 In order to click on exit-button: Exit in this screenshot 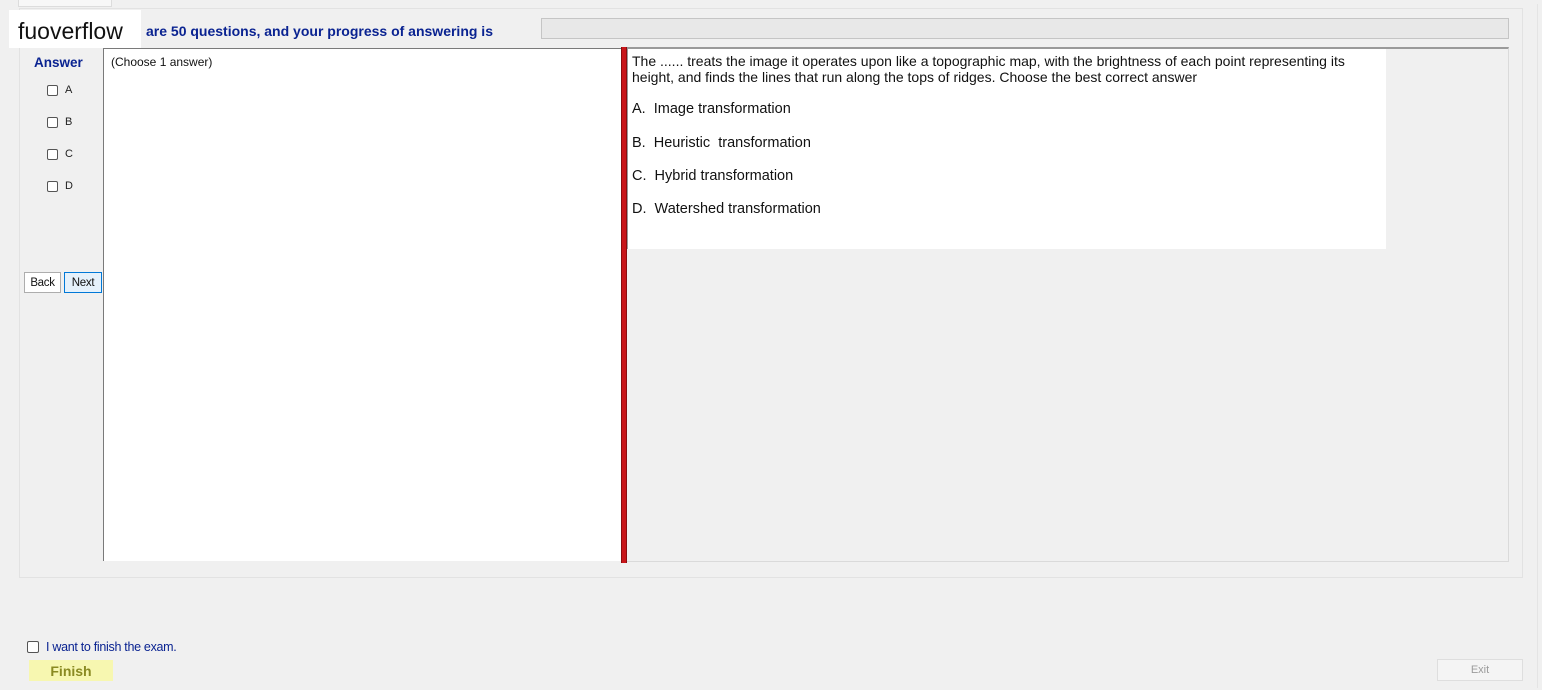, I will do `click(1480, 670)`.